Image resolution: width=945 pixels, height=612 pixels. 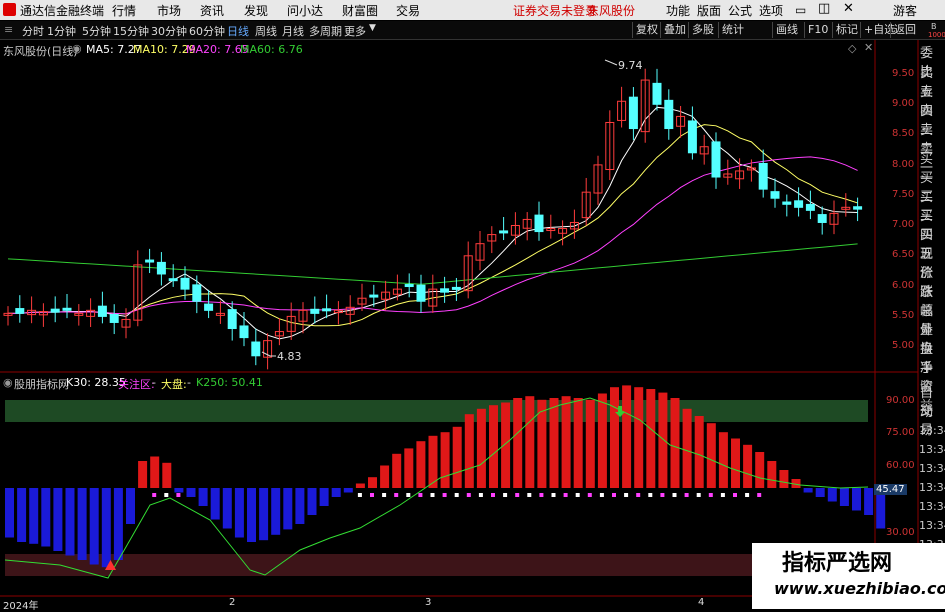 What do you see at coordinates (903, 103) in the screenshot?
I see `price-tick: 9.00` at bounding box center [903, 103].